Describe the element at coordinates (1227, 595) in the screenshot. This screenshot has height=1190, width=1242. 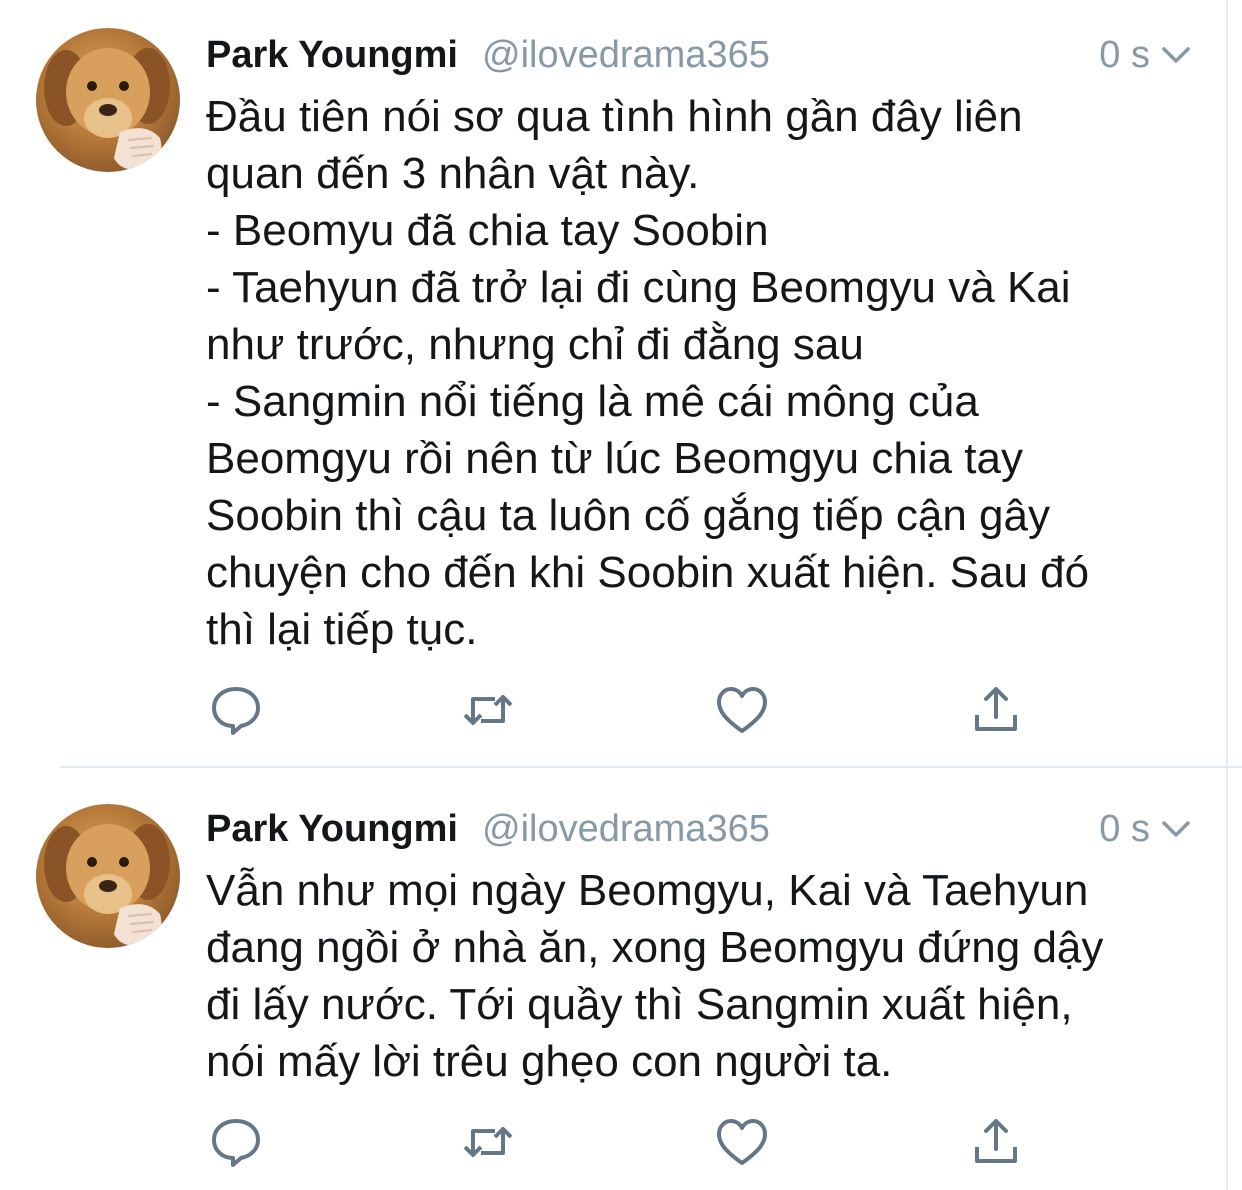
I see `timeline-edge` at that location.